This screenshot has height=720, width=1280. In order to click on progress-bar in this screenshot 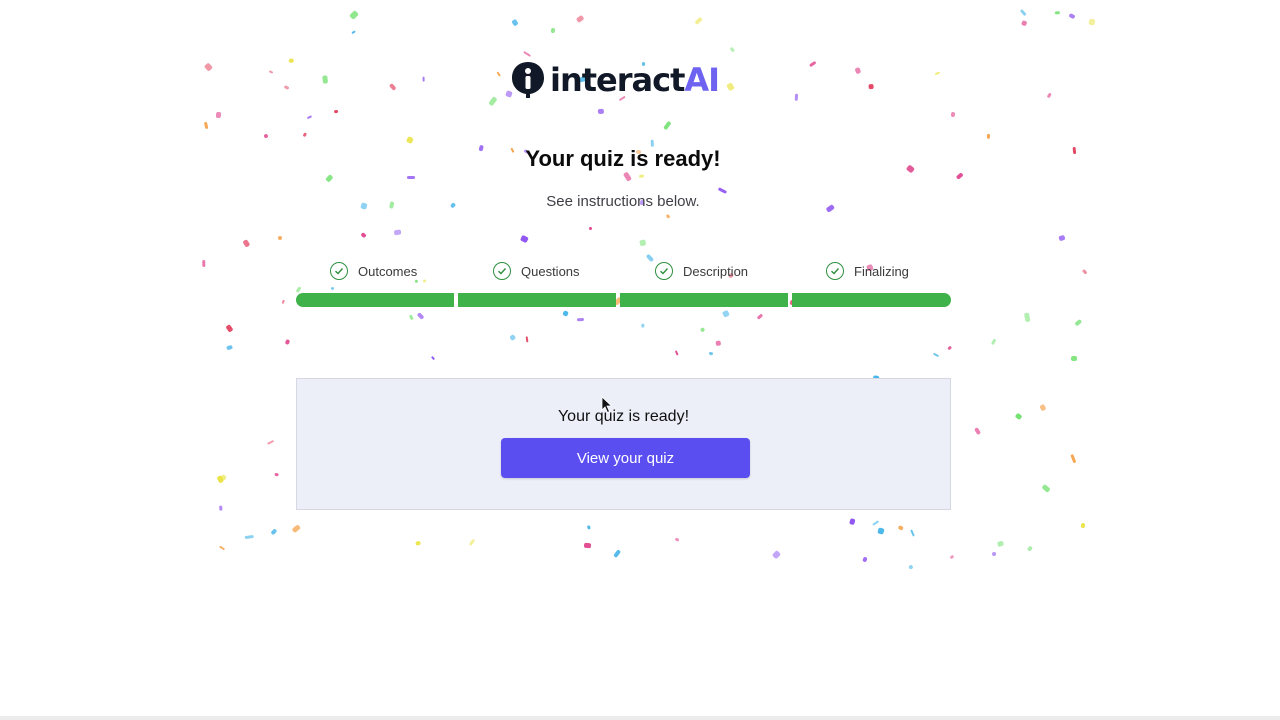, I will do `click(623, 300)`.